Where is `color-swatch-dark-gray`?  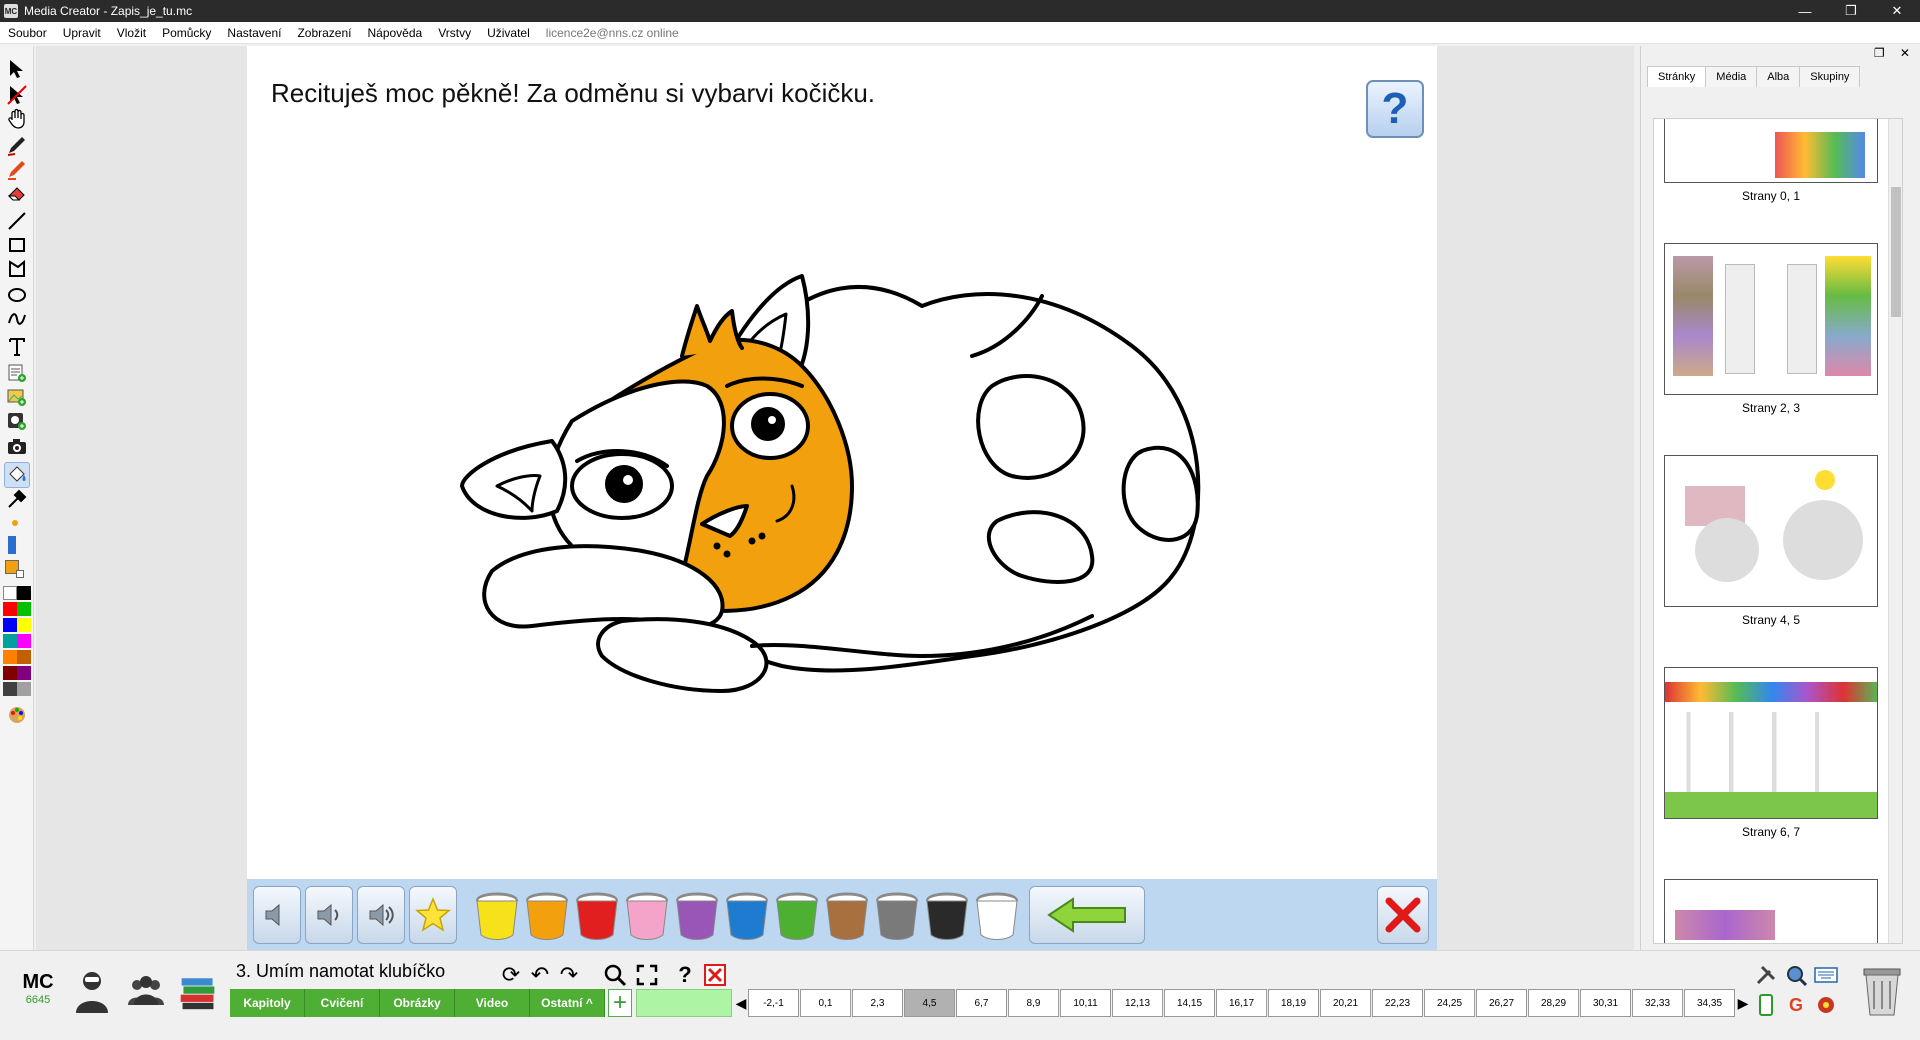 color-swatch-dark-gray is located at coordinates (10, 689).